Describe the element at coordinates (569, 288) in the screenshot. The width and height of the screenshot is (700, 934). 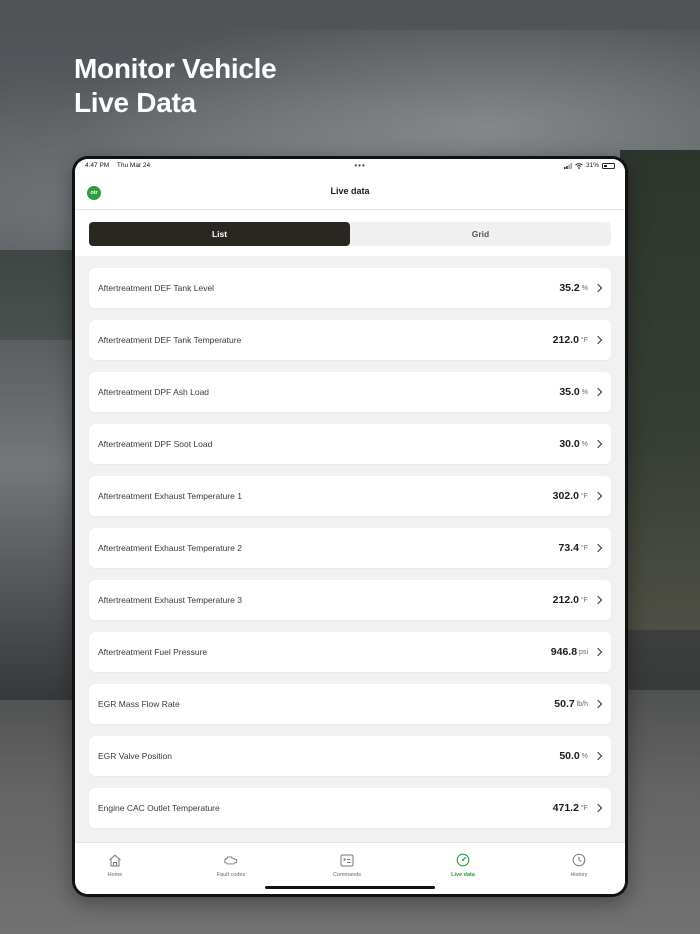
I see `list-item-value: 35.2` at that location.